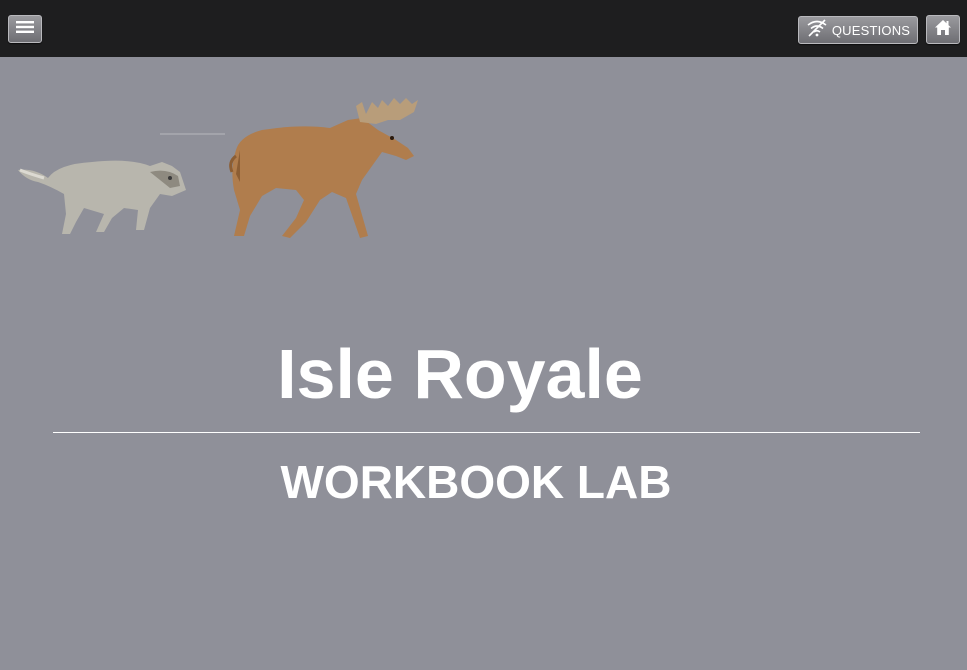 The height and width of the screenshot is (670, 967). What do you see at coordinates (476, 482) in the screenshot?
I see `page-subtitle: WORKBOOK LAB` at bounding box center [476, 482].